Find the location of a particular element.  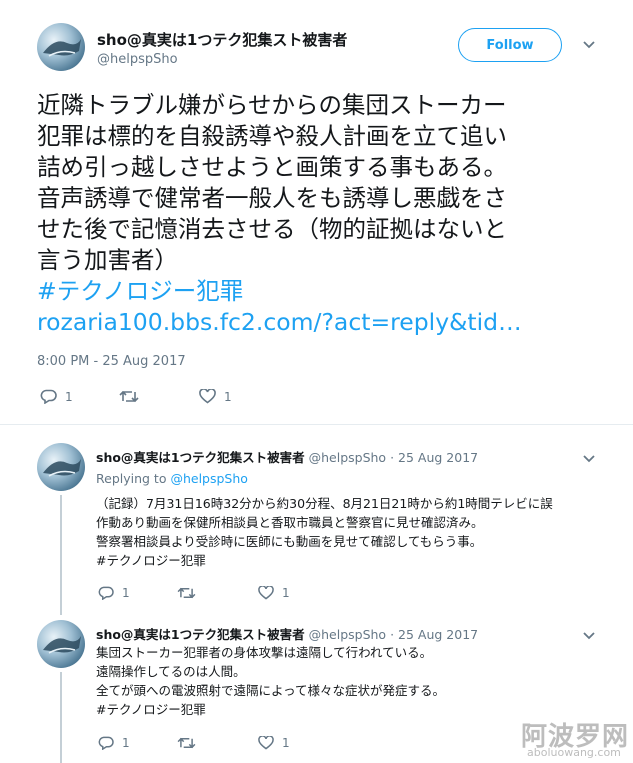

tweet-line: 言う加害者） is located at coordinates (107, 260).